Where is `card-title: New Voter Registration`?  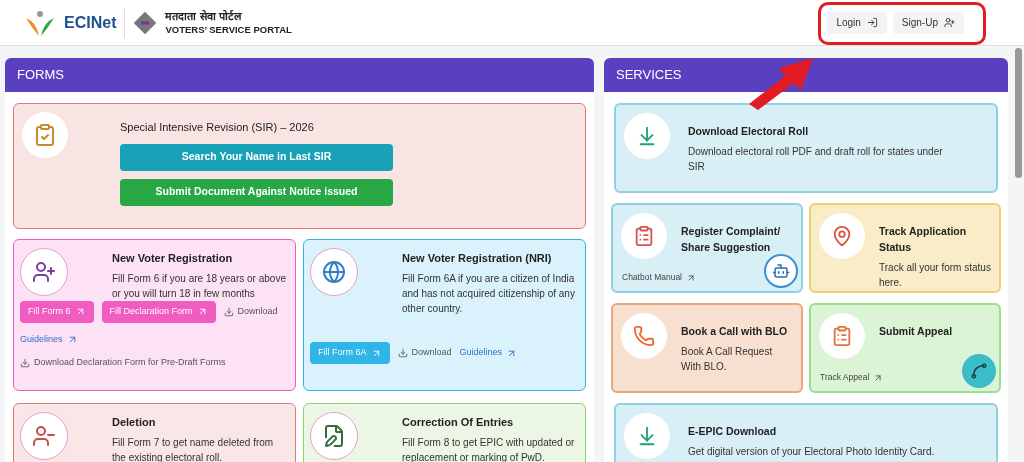
card-title: New Voter Registration is located at coordinates (173, 258).